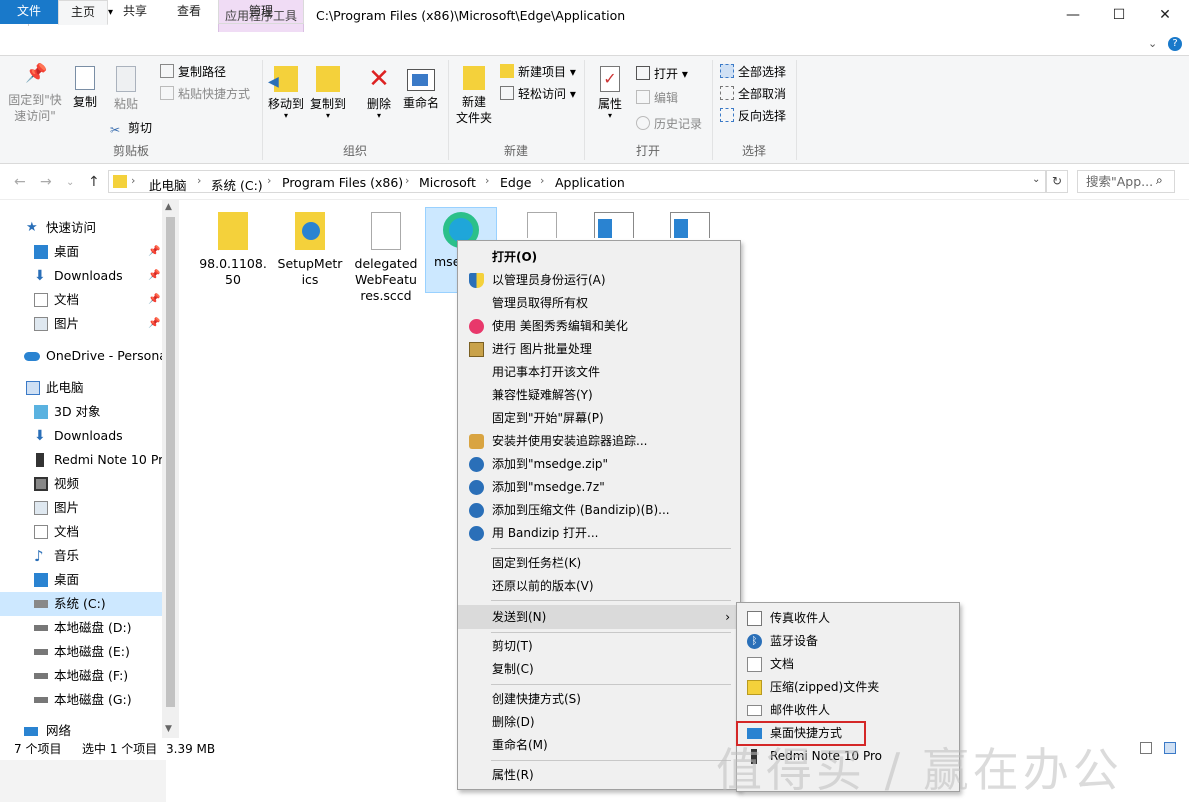  I want to click on ribbon-collapse-icon: ⌄, so click(1152, 43).